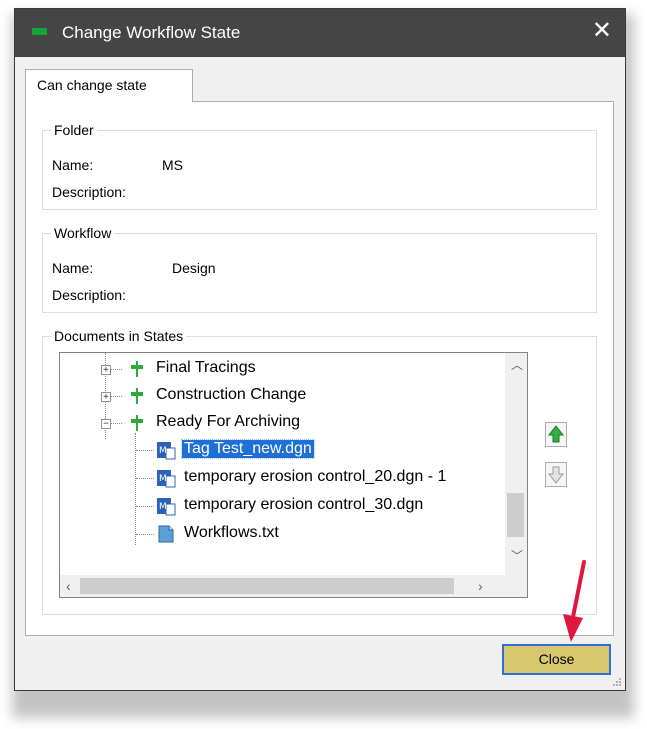  Describe the element at coordinates (106, 424) in the screenshot. I see `collapse-icon: −` at that location.